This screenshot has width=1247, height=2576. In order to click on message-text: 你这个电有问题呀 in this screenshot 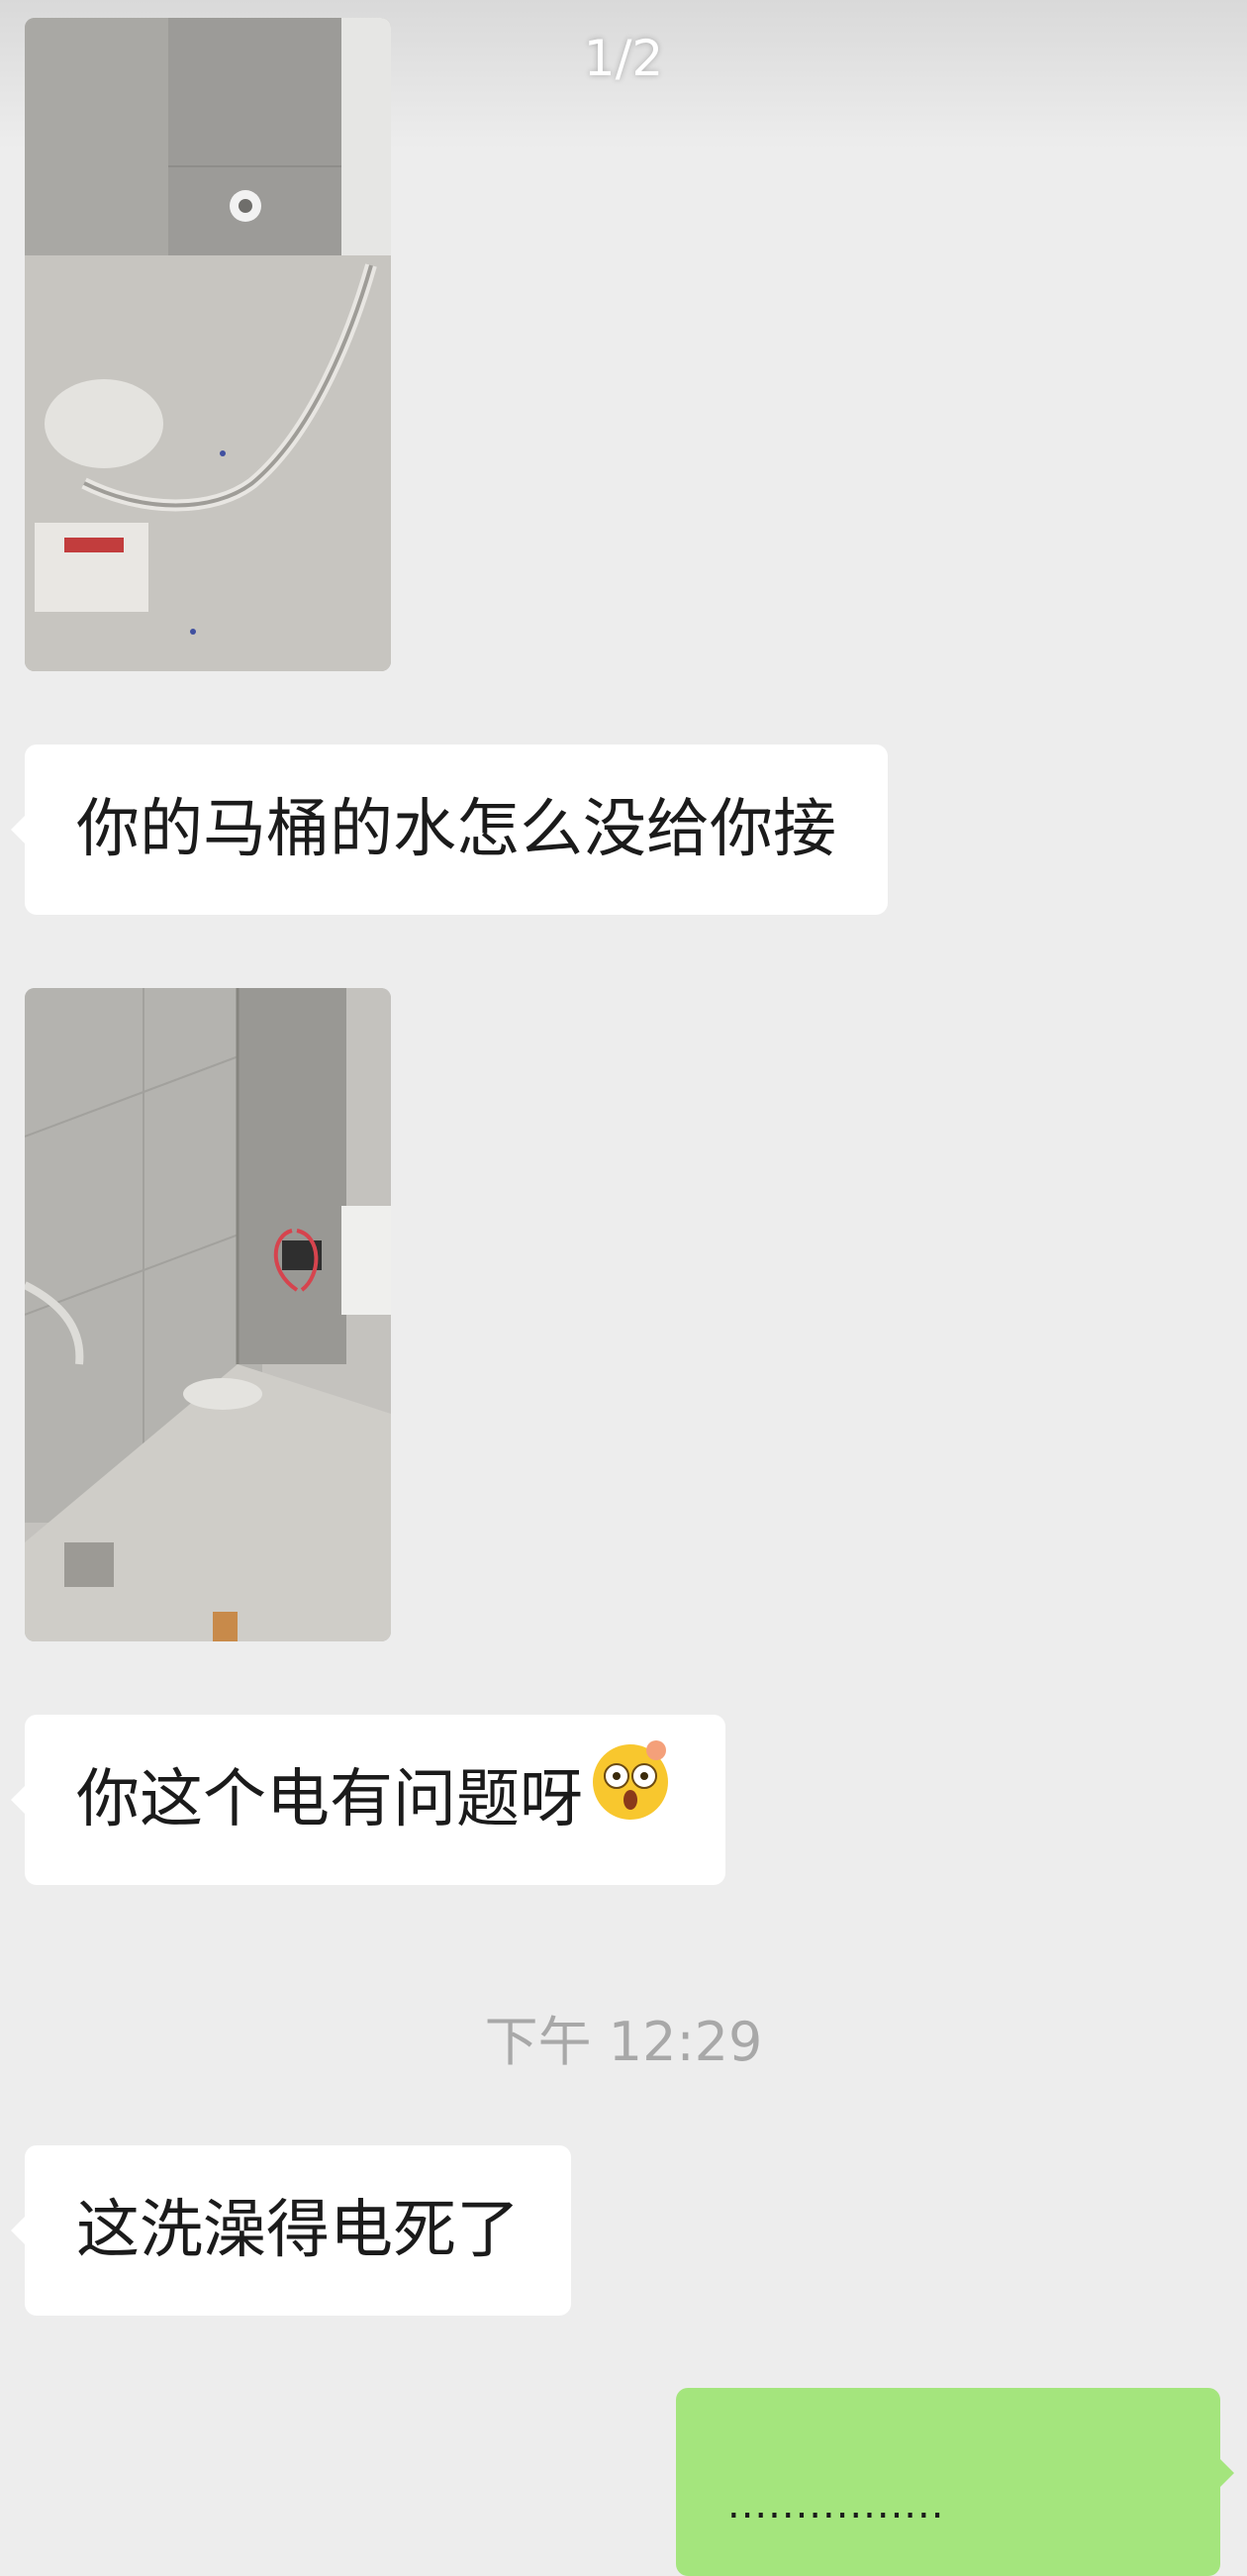, I will do `click(329, 1800)`.